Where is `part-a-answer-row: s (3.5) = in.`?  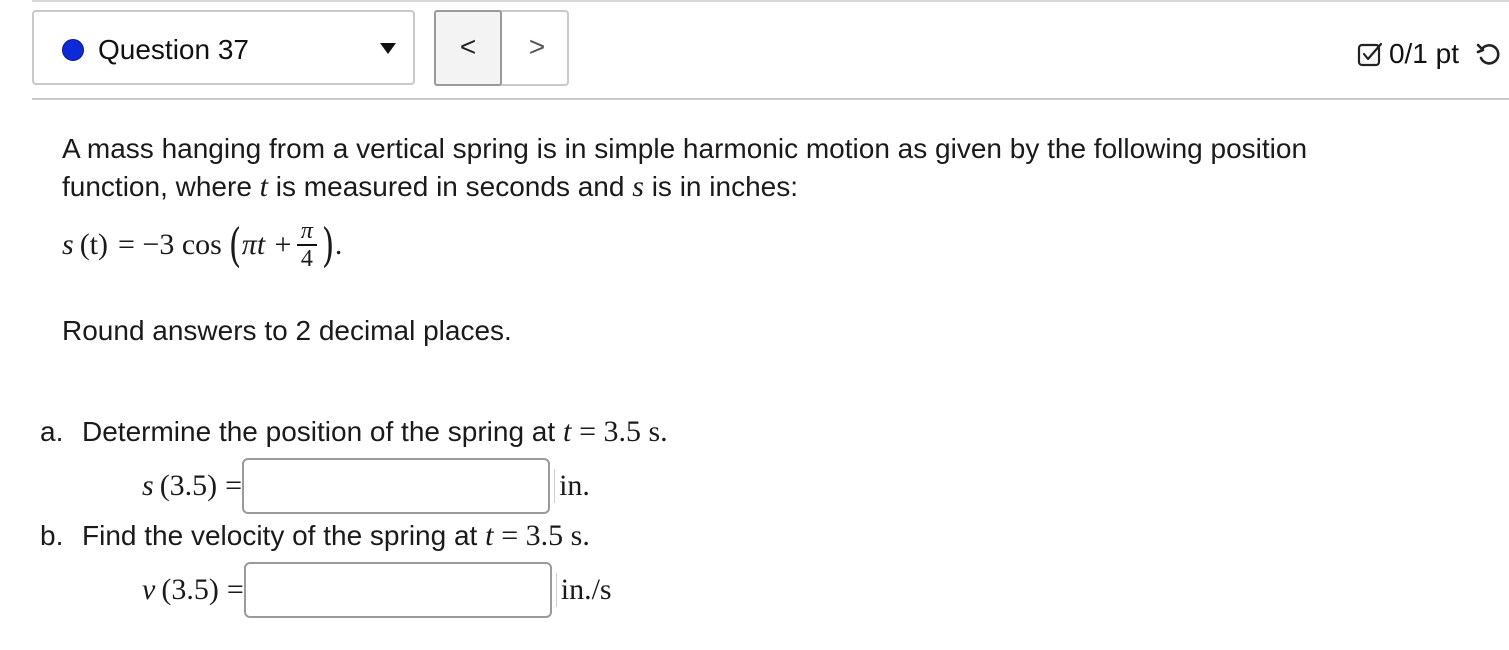 part-a-answer-row: s (3.5) = in. is located at coordinates (366, 486).